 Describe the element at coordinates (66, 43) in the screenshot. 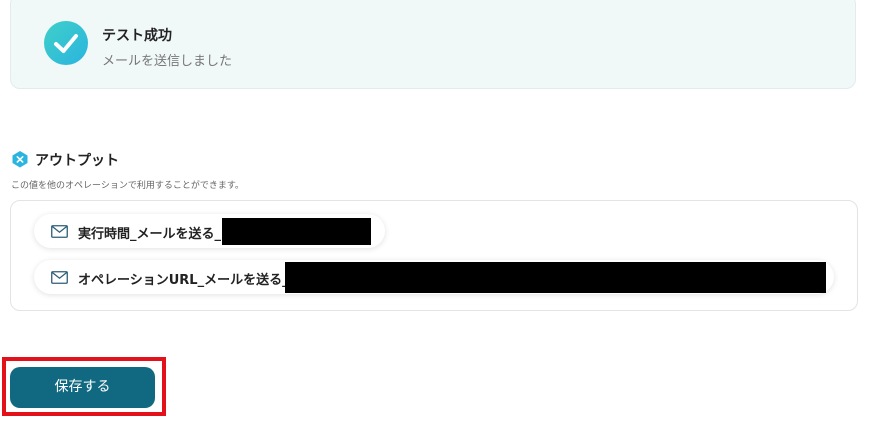

I see `check-circle-icon` at that location.